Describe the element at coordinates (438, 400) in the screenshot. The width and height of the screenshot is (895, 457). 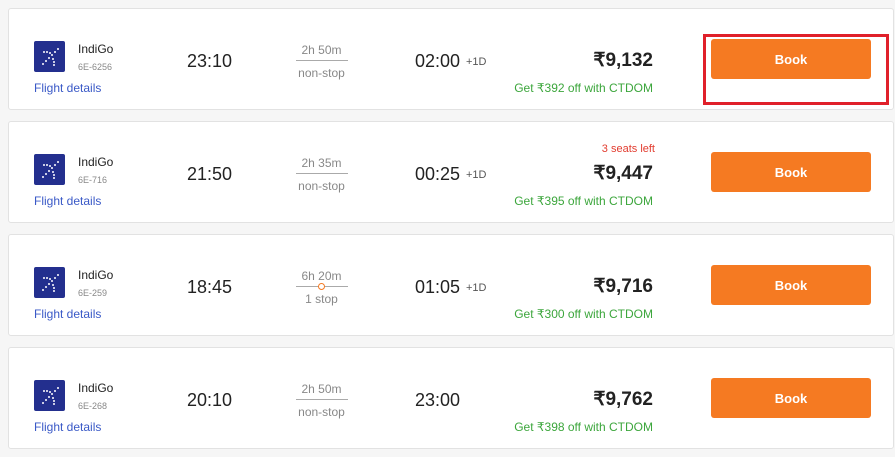
I see `arrival-time: 23:00` at that location.